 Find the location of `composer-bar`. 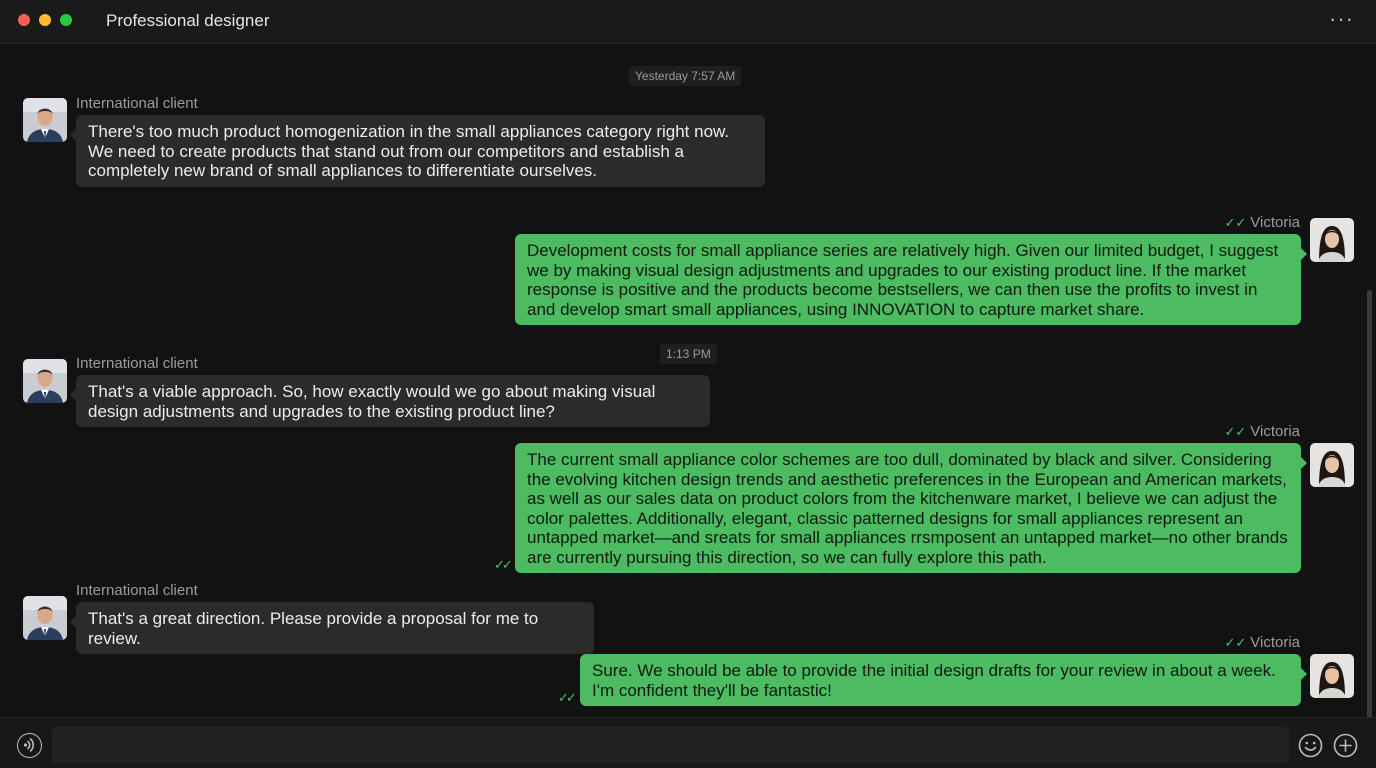

composer-bar is located at coordinates (688, 742).